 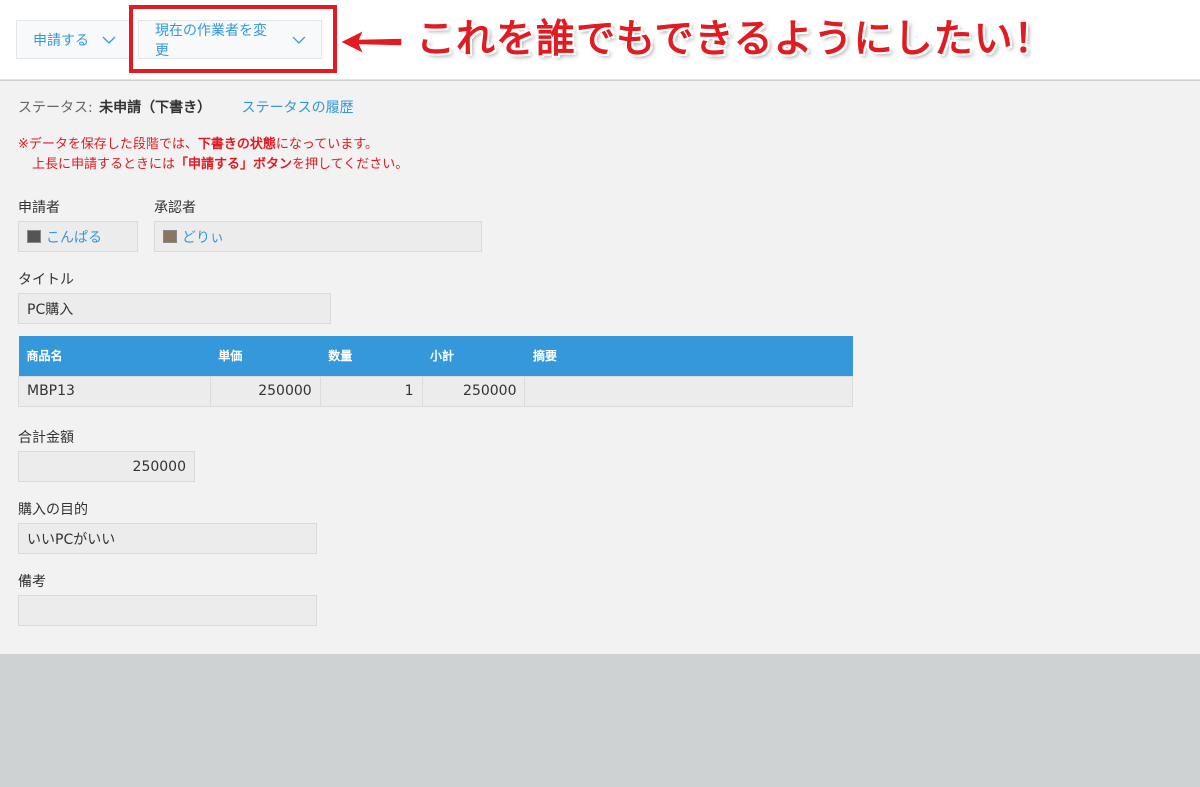 What do you see at coordinates (53, 510) in the screenshot?
I see `purpose-label: 購入の目的` at bounding box center [53, 510].